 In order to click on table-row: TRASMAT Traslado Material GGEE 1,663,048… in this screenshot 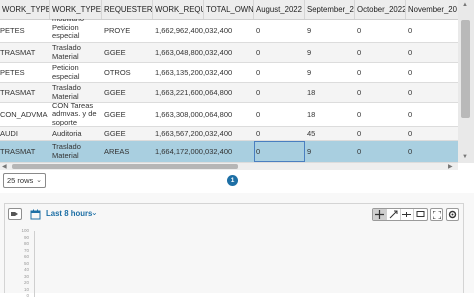, I will do `click(229, 53)`.